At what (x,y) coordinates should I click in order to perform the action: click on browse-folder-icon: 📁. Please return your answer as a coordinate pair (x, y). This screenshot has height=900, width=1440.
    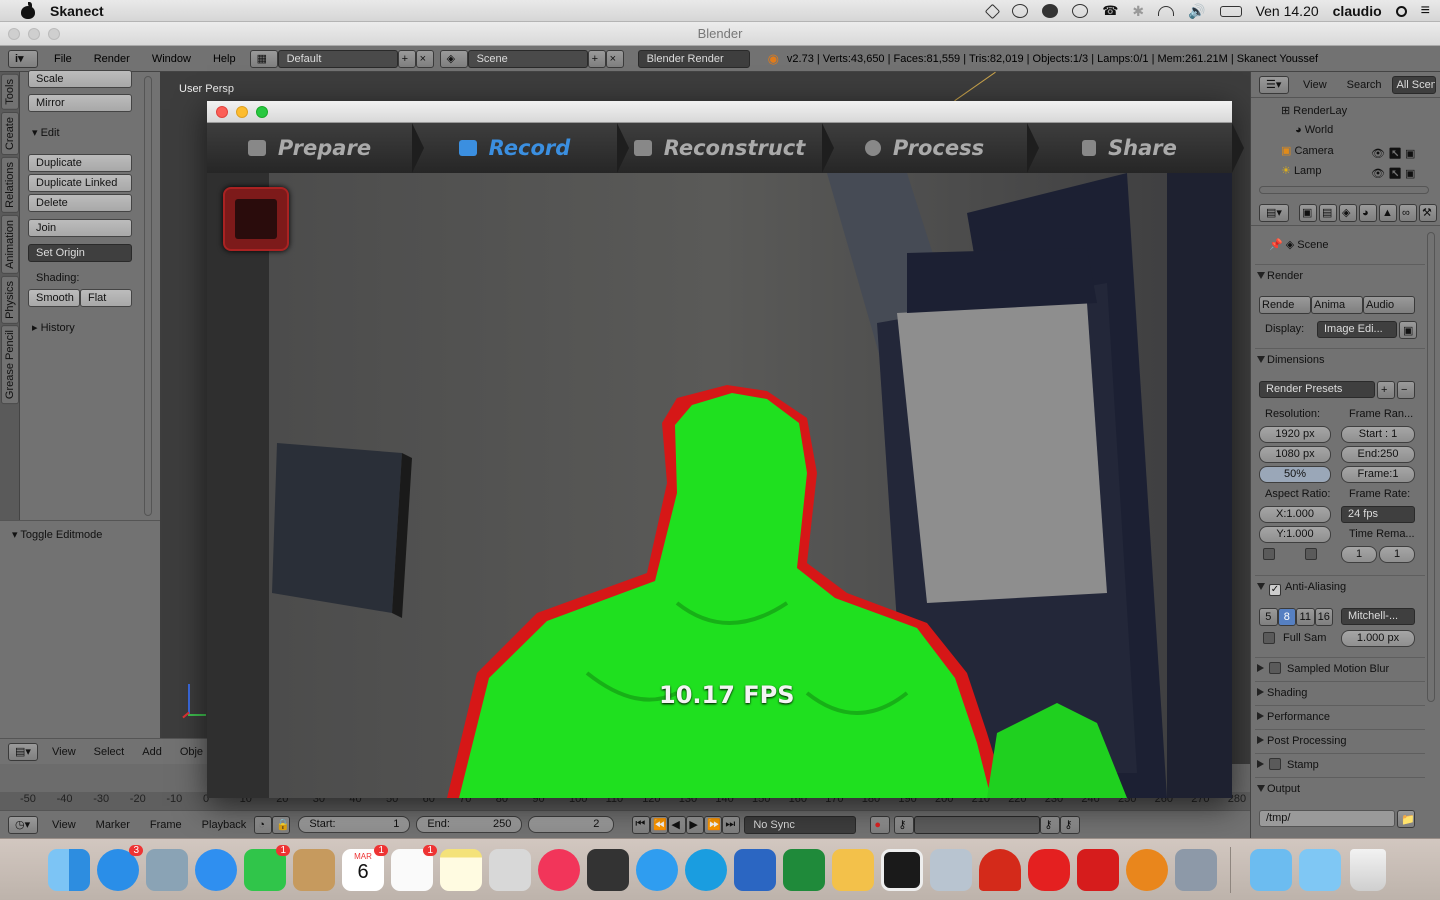
    Looking at the image, I should click on (1406, 819).